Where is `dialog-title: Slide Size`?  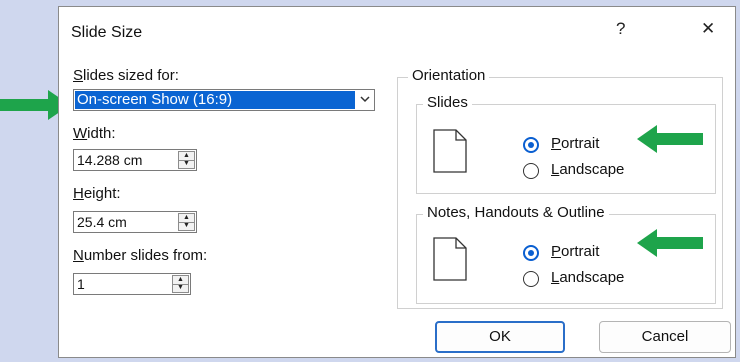 dialog-title: Slide Size is located at coordinates (107, 32).